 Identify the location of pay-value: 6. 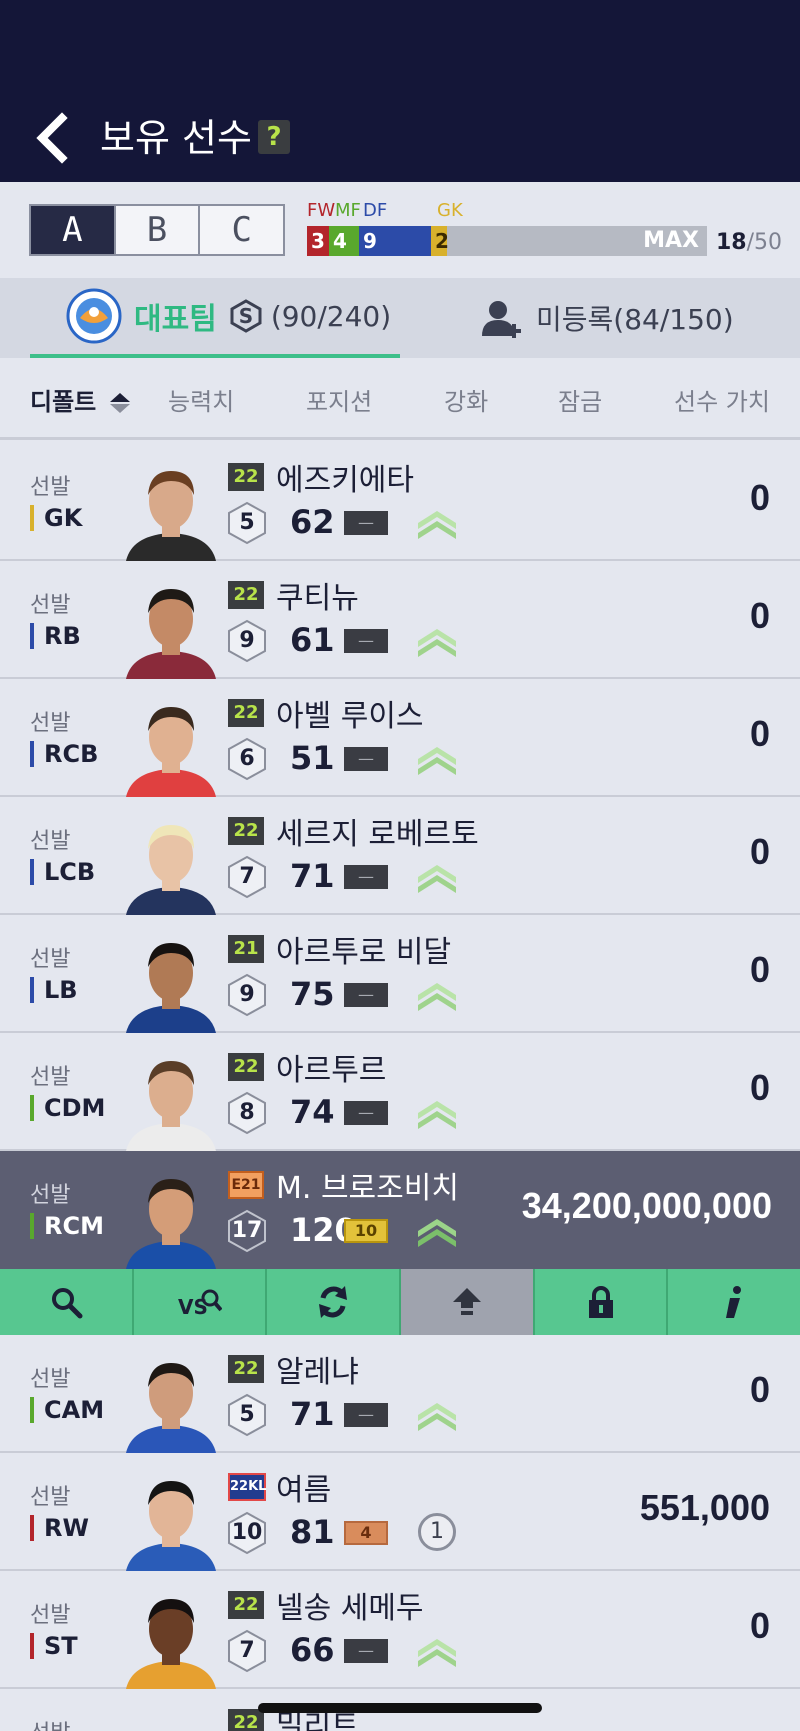
(247, 758).